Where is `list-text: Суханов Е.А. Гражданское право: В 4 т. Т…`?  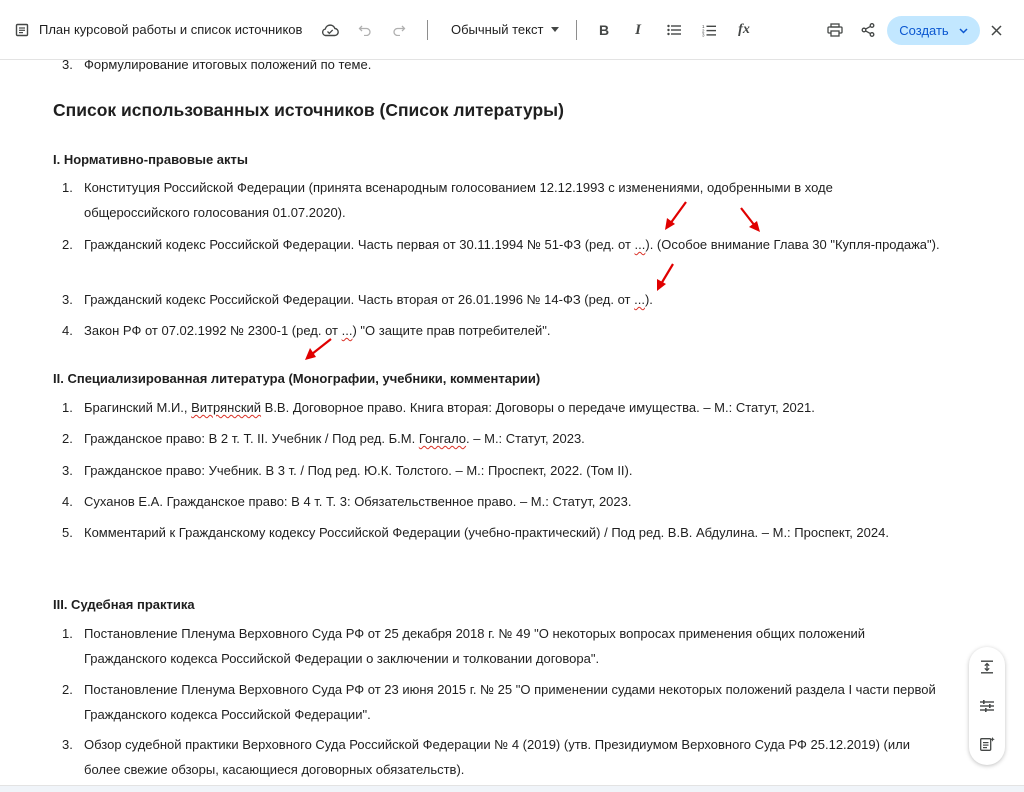
list-text: Суханов Е.А. Гражданское право: В 4 т. Т… is located at coordinates (358, 501).